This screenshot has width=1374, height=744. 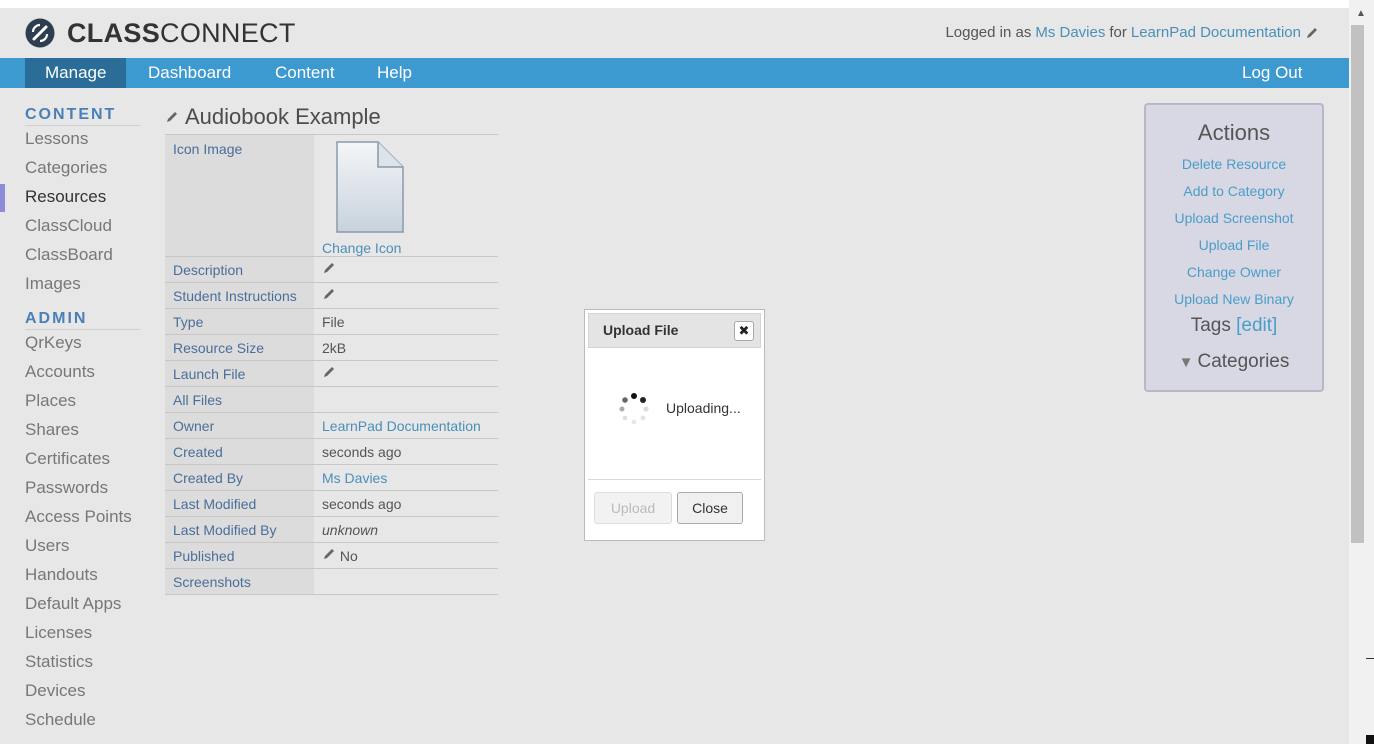 What do you see at coordinates (1272, 73) in the screenshot?
I see `nav-logout: Log Out` at bounding box center [1272, 73].